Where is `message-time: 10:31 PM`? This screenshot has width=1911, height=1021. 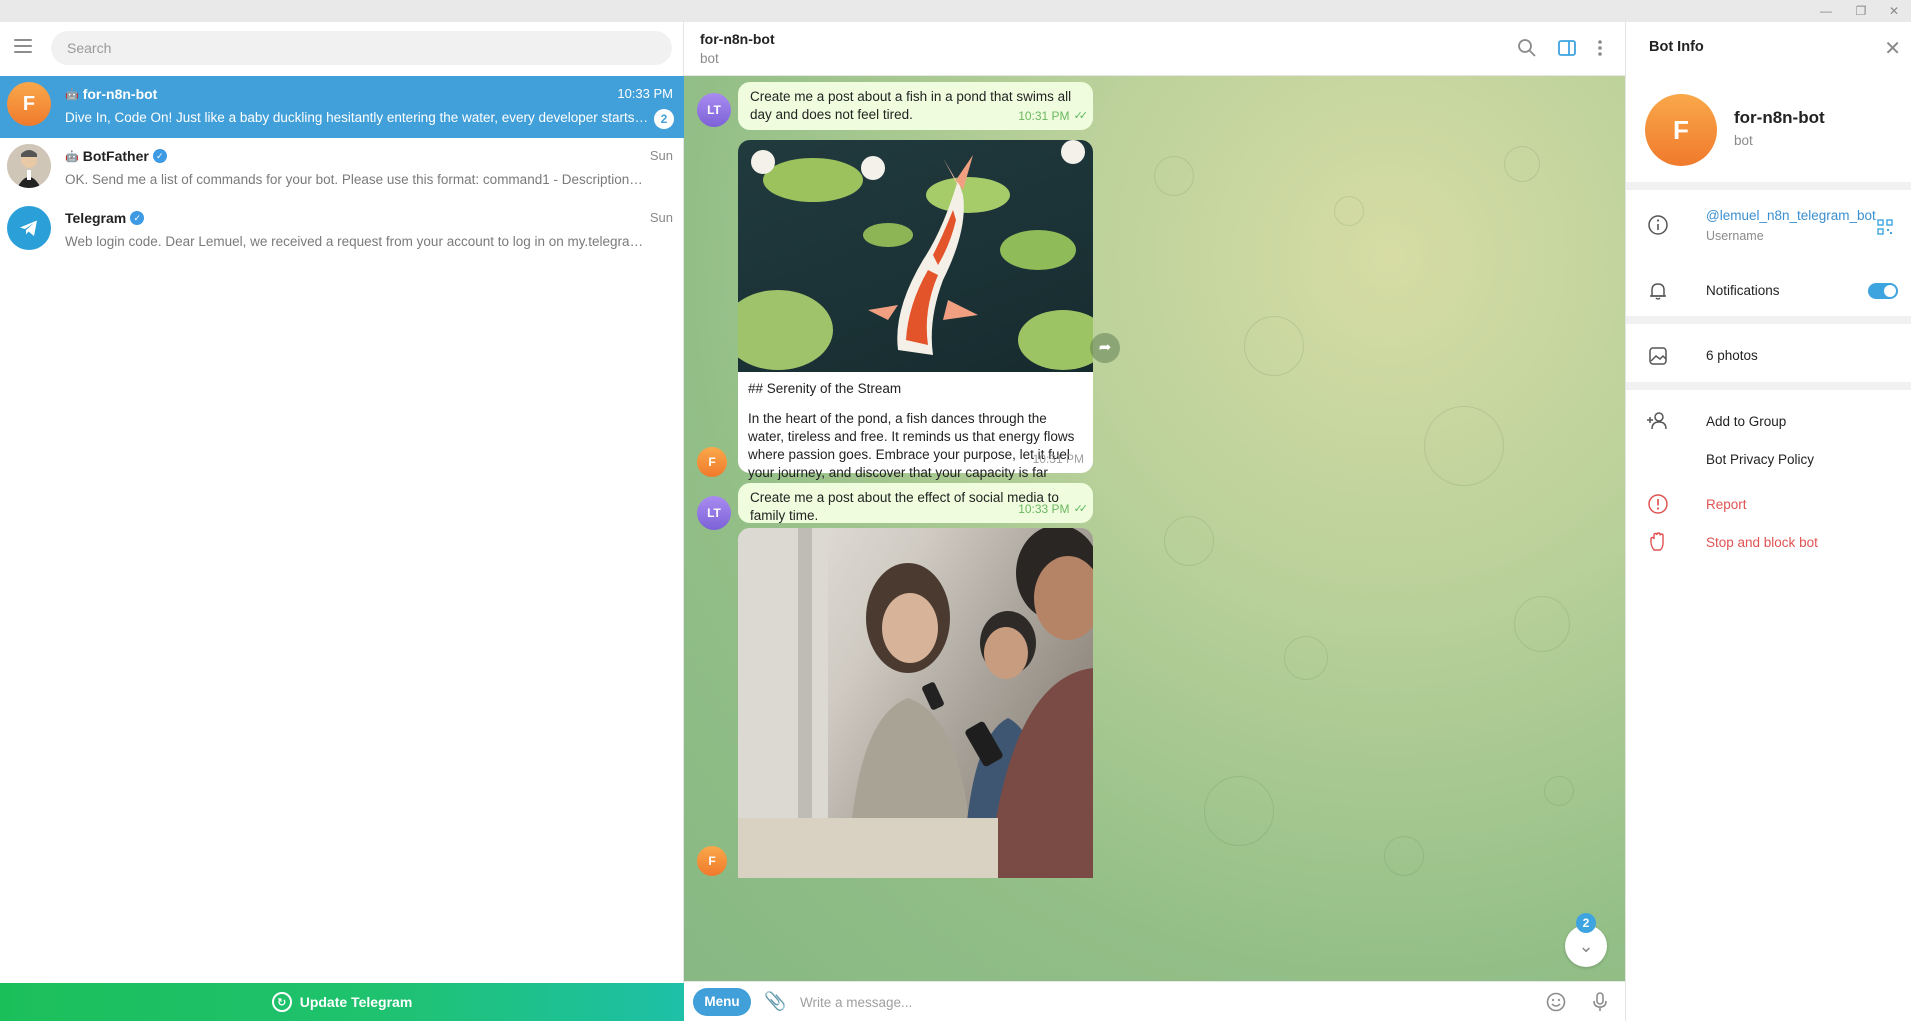 message-time: 10:31 PM is located at coordinates (1044, 116).